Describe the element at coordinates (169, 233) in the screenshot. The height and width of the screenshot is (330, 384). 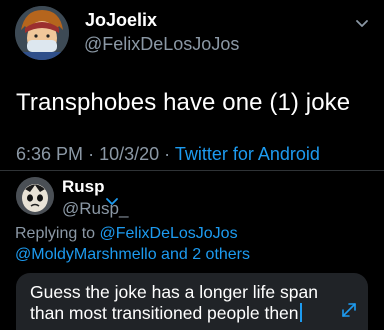
I see `replying-to-user-link: @FelixDeLosJoJos` at that location.